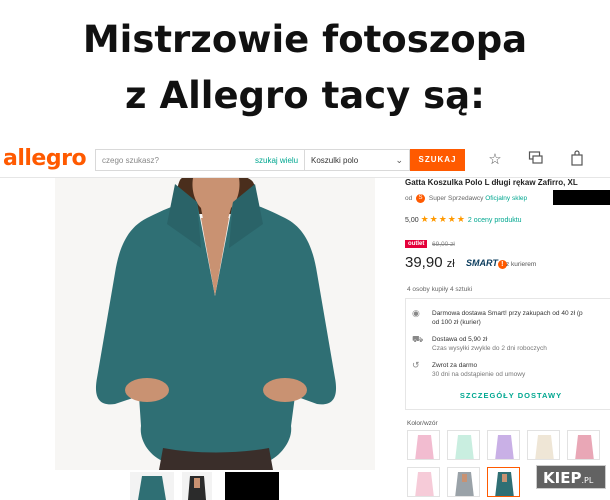 The image size is (610, 500). Describe the element at coordinates (305, 39) in the screenshot. I see `meme-caption-line-1: Mistrzowie fotoszopa` at that location.